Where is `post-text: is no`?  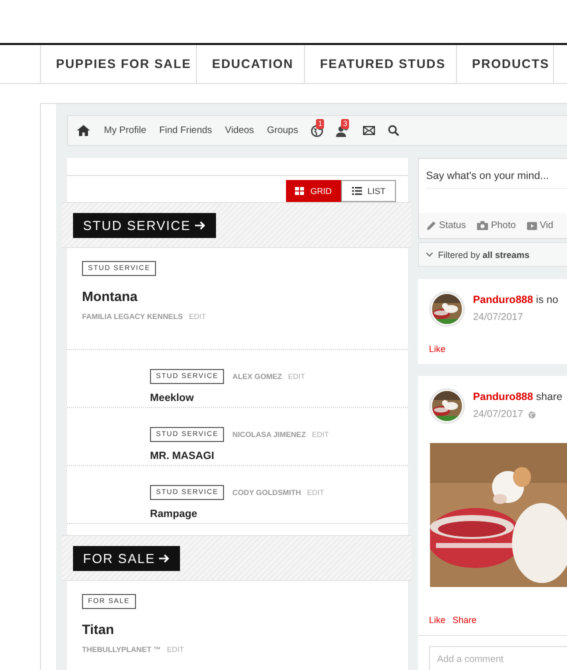 post-text: is no is located at coordinates (547, 300).